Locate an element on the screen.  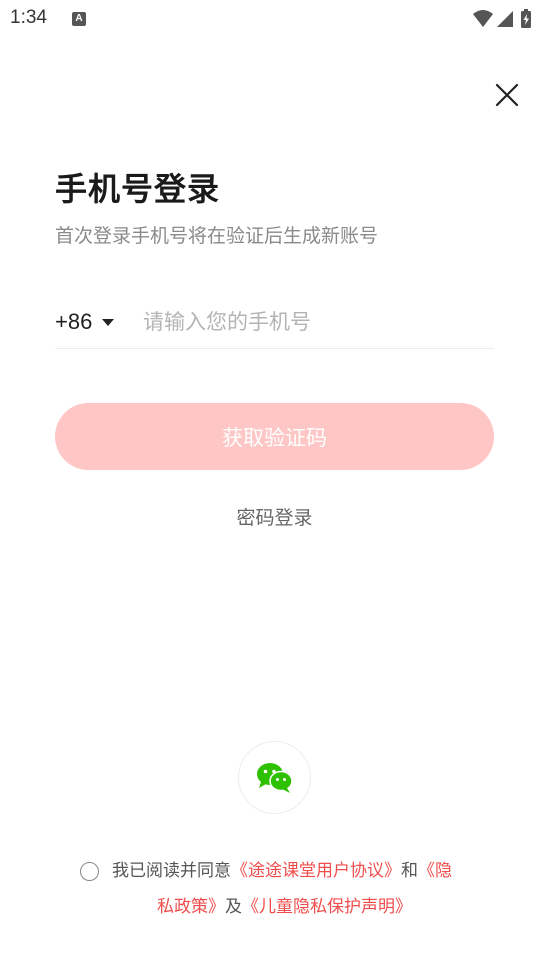
phone-input-row: +86 is located at coordinates (274, 322).